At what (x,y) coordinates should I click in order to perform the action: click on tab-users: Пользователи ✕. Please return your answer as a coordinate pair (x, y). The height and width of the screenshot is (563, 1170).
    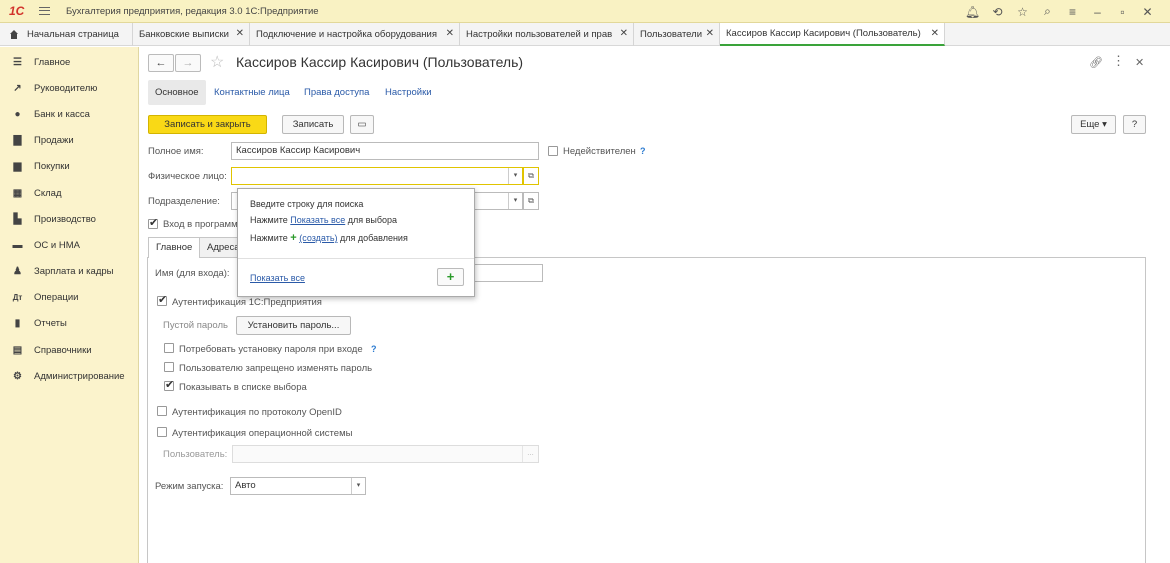
    Looking at the image, I should click on (677, 34).